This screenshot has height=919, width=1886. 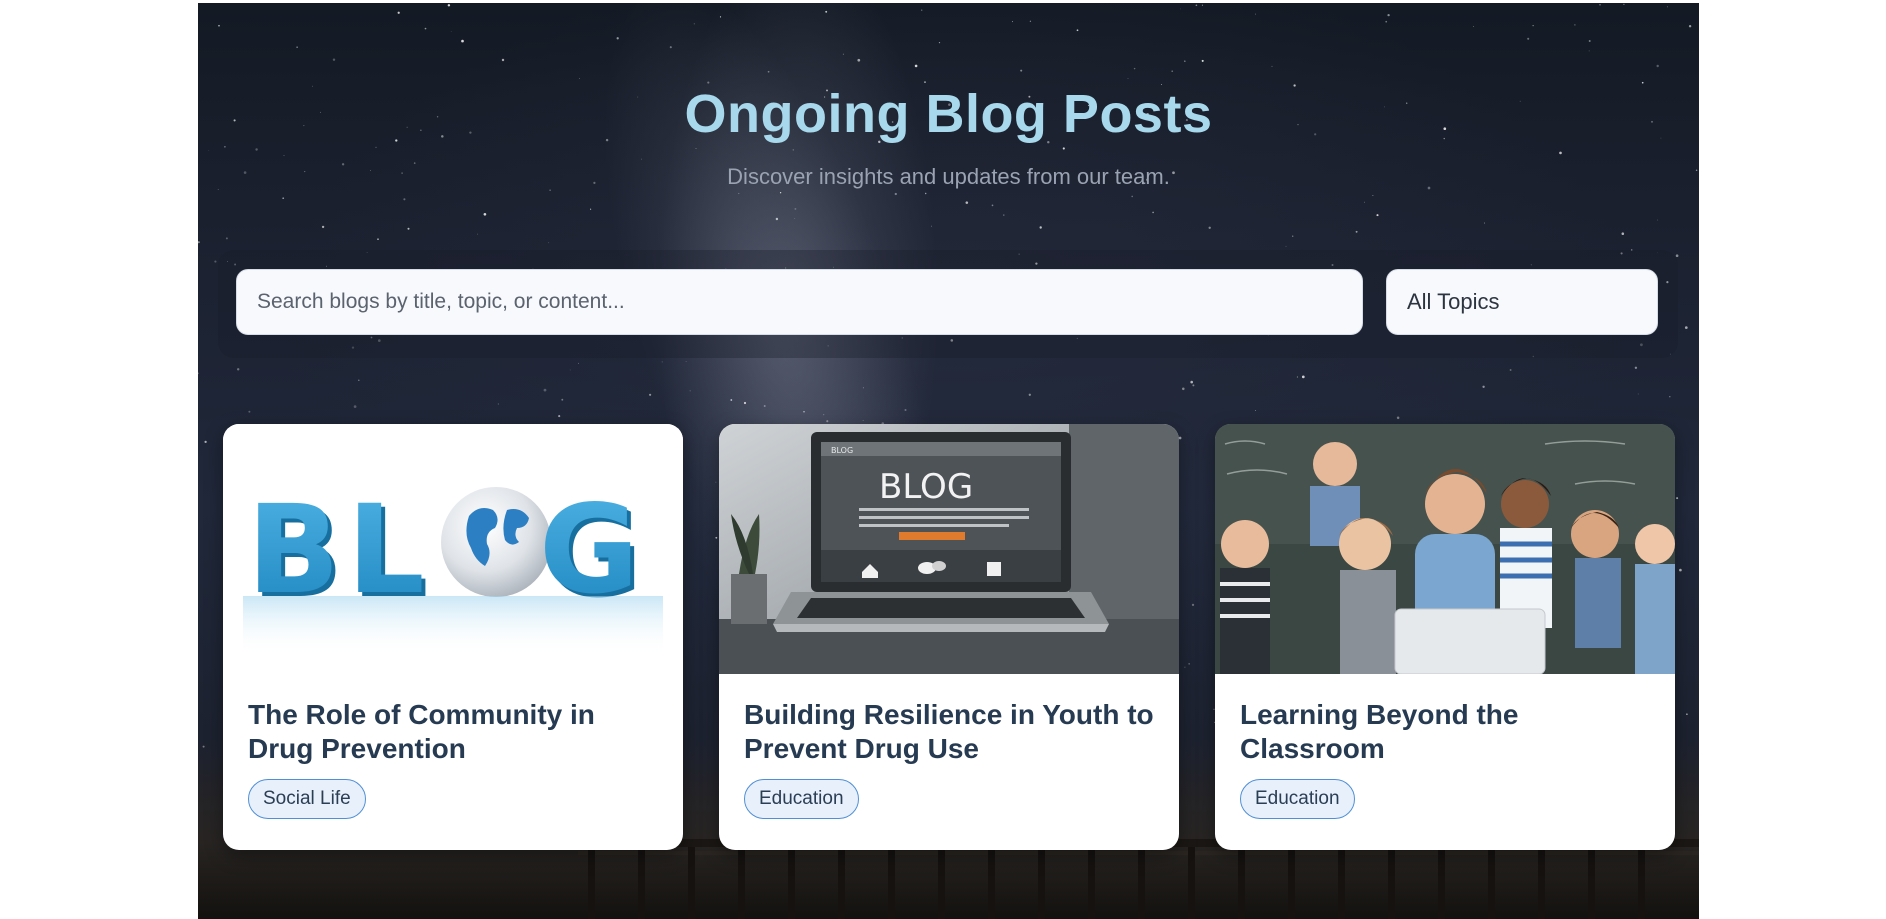 What do you see at coordinates (926, 487) in the screenshot?
I see `svg-text: BLOG` at bounding box center [926, 487].